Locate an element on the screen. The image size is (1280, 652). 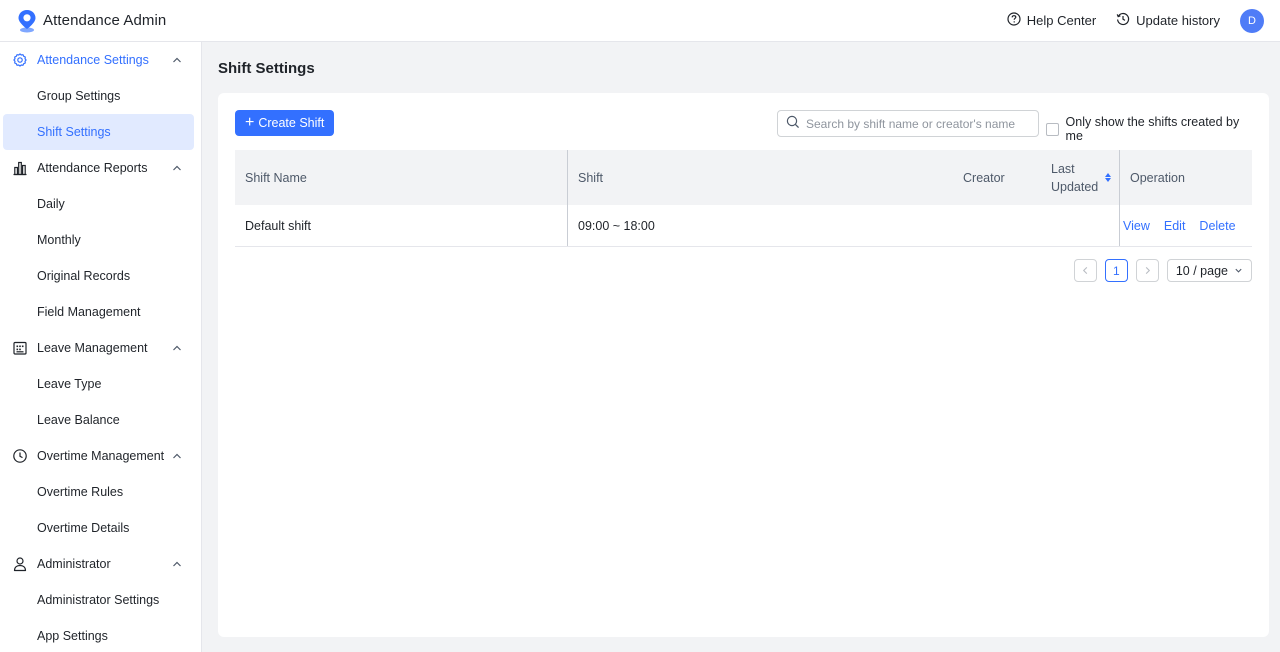
chevron-down-icon is located at coordinates (1238, 270).